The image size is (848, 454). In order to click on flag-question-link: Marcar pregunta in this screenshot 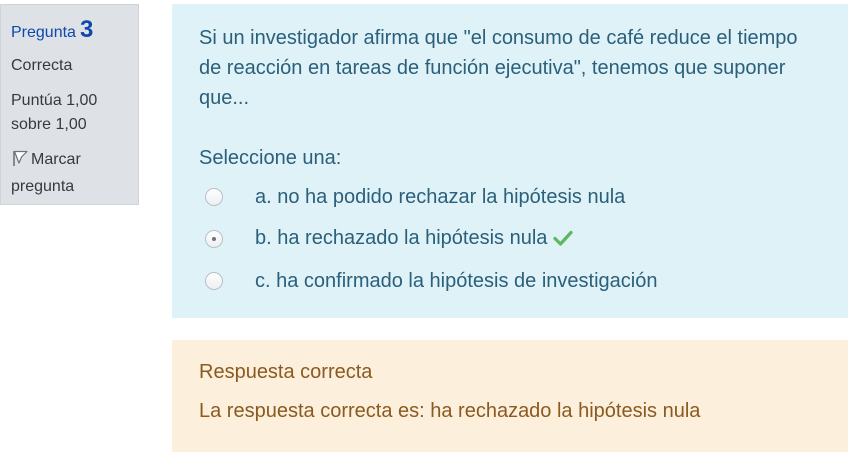, I will do `click(69, 173)`.